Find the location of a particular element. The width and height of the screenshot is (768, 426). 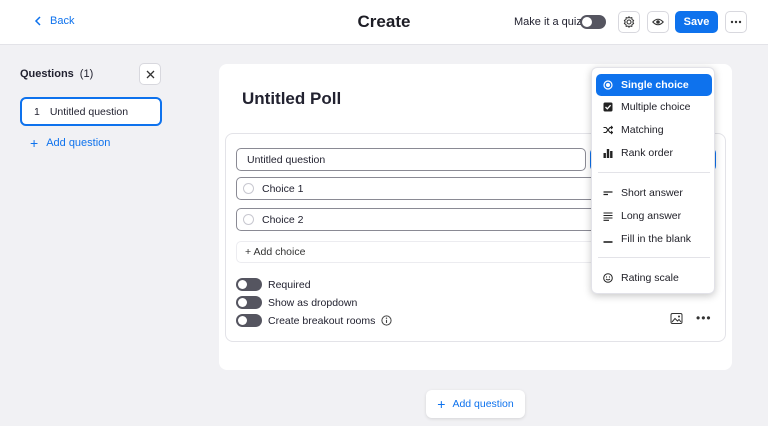

required-label: Required is located at coordinates (289, 284).